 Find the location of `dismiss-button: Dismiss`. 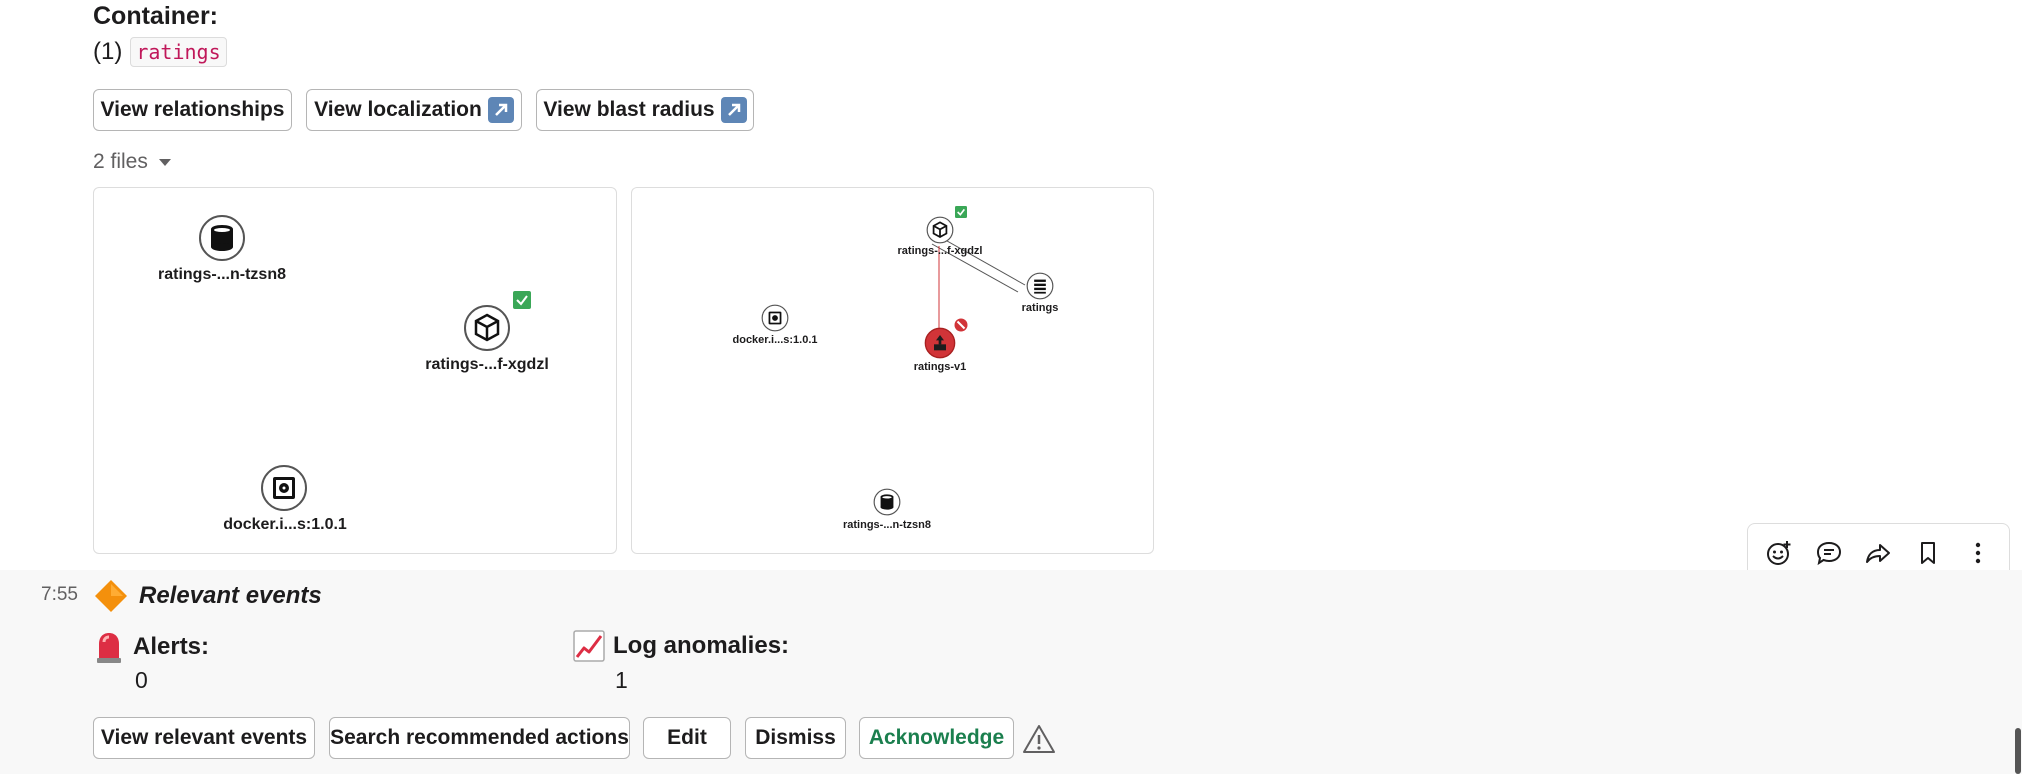

dismiss-button: Dismiss is located at coordinates (795, 738).